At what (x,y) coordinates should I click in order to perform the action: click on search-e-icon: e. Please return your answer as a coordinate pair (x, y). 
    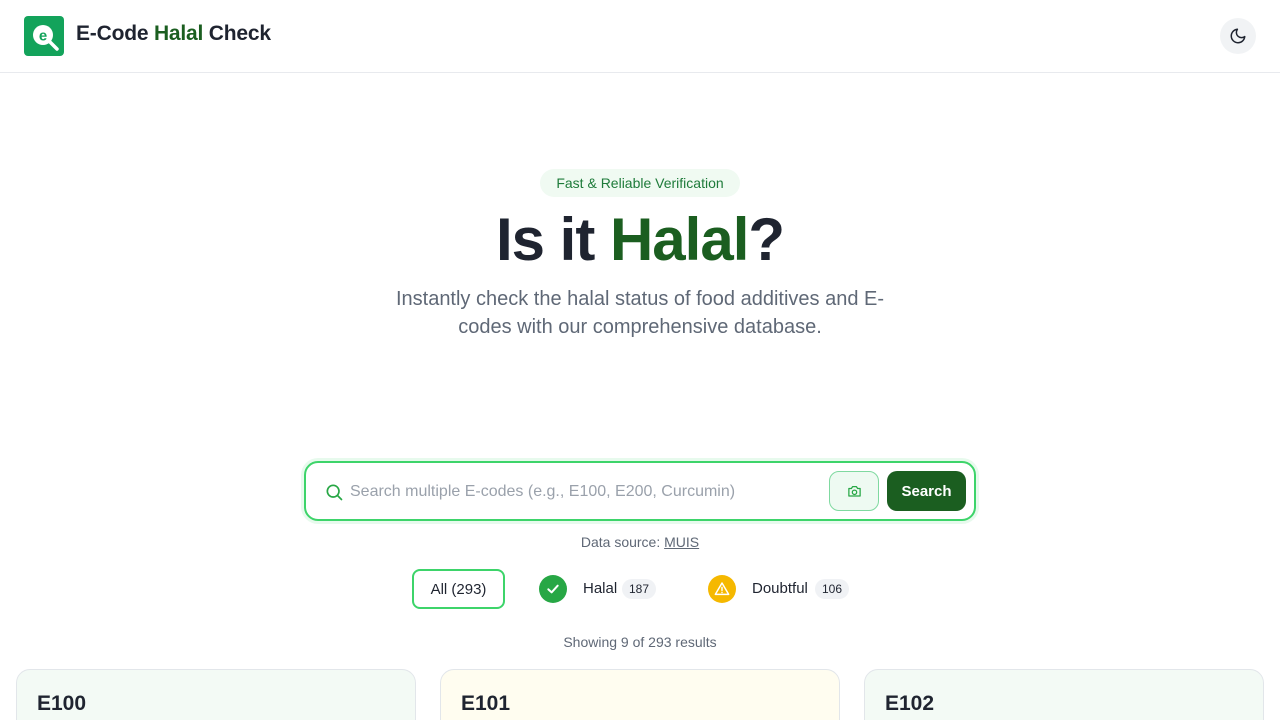
    Looking at the image, I should click on (46, 38).